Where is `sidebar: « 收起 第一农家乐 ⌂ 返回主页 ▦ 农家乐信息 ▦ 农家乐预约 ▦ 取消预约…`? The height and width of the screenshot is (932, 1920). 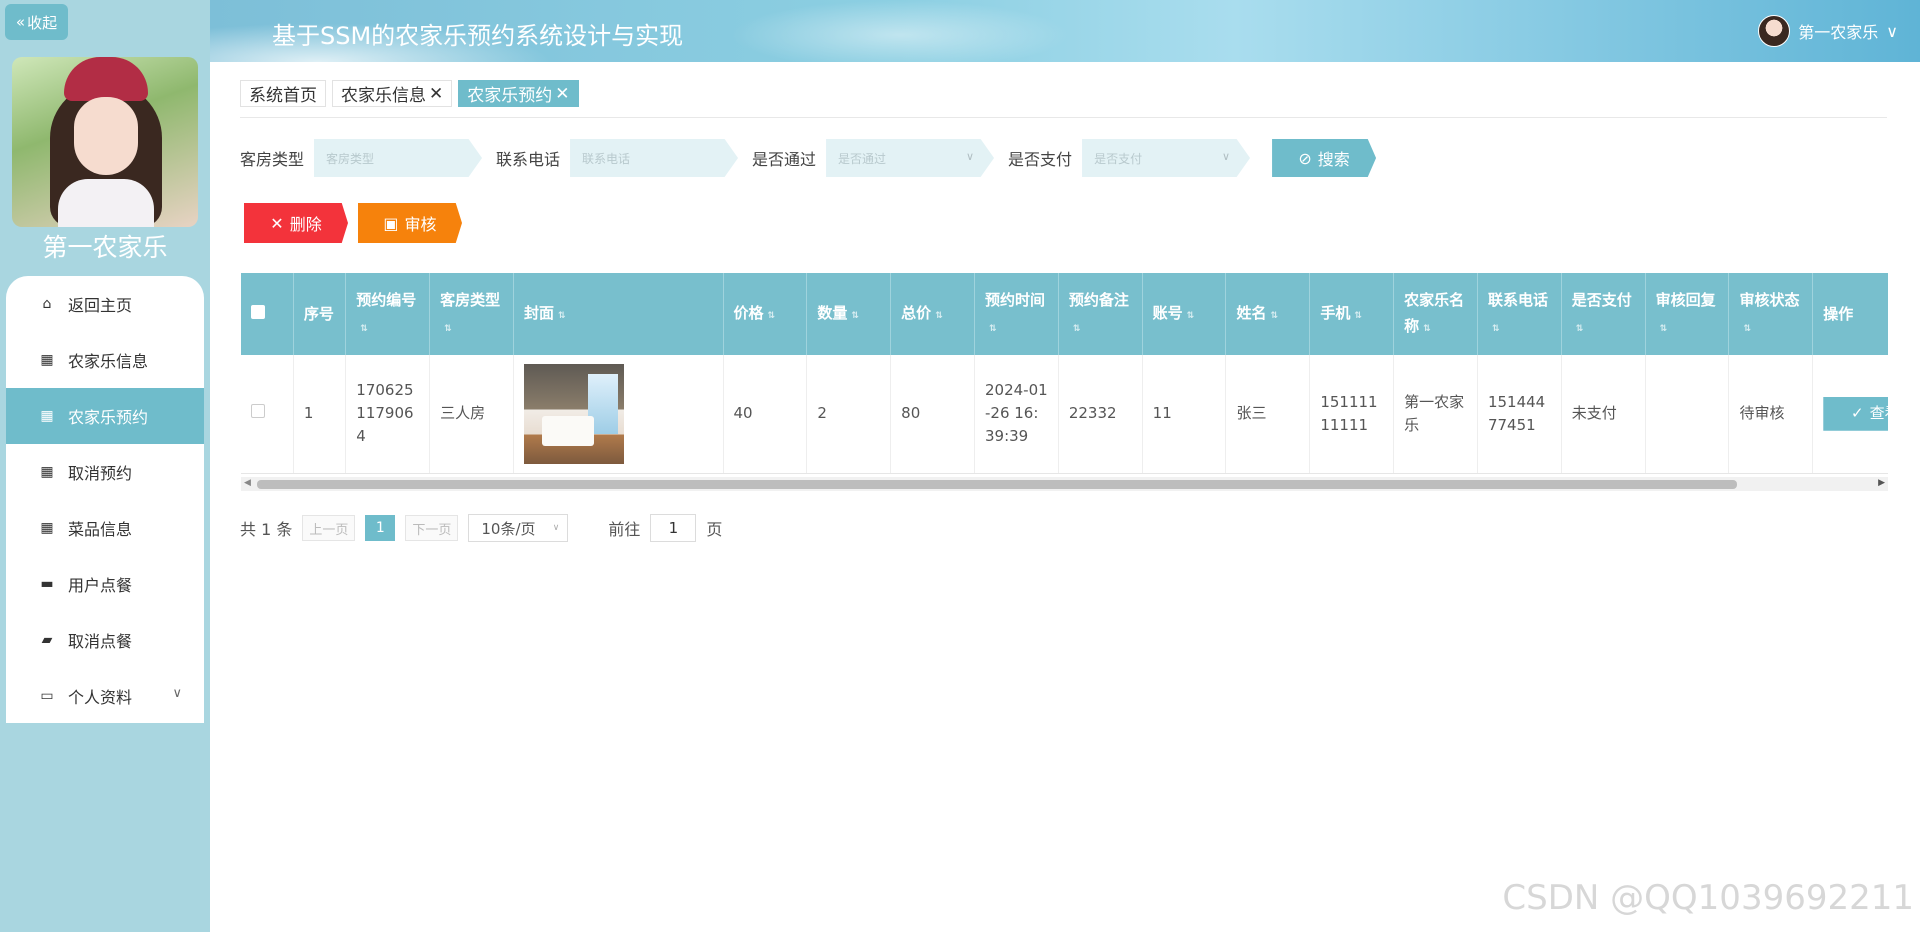
sidebar: « 收起 第一农家乐 ⌂ 返回主页 ▦ 农家乐信息 ▦ 农家乐预约 ▦ 取消预约… is located at coordinates (105, 466).